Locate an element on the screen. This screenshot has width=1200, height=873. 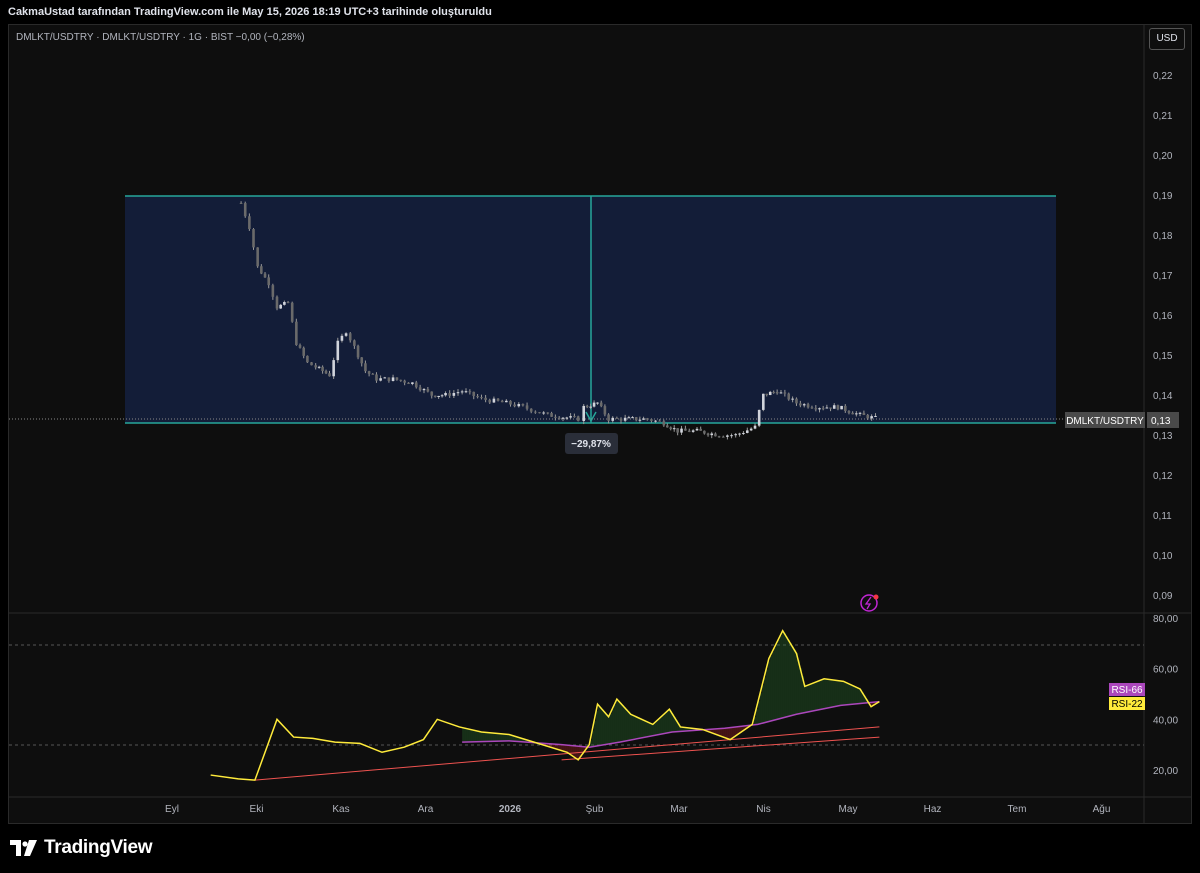
currency-button: USD is located at coordinates (1167, 39).